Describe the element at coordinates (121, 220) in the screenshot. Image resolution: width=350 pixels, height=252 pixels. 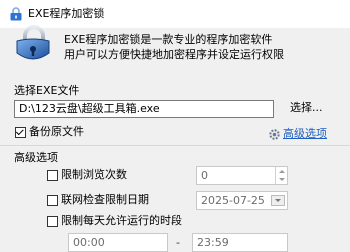
I see `limit-time-label: 限制每天允许运行的时段` at that location.